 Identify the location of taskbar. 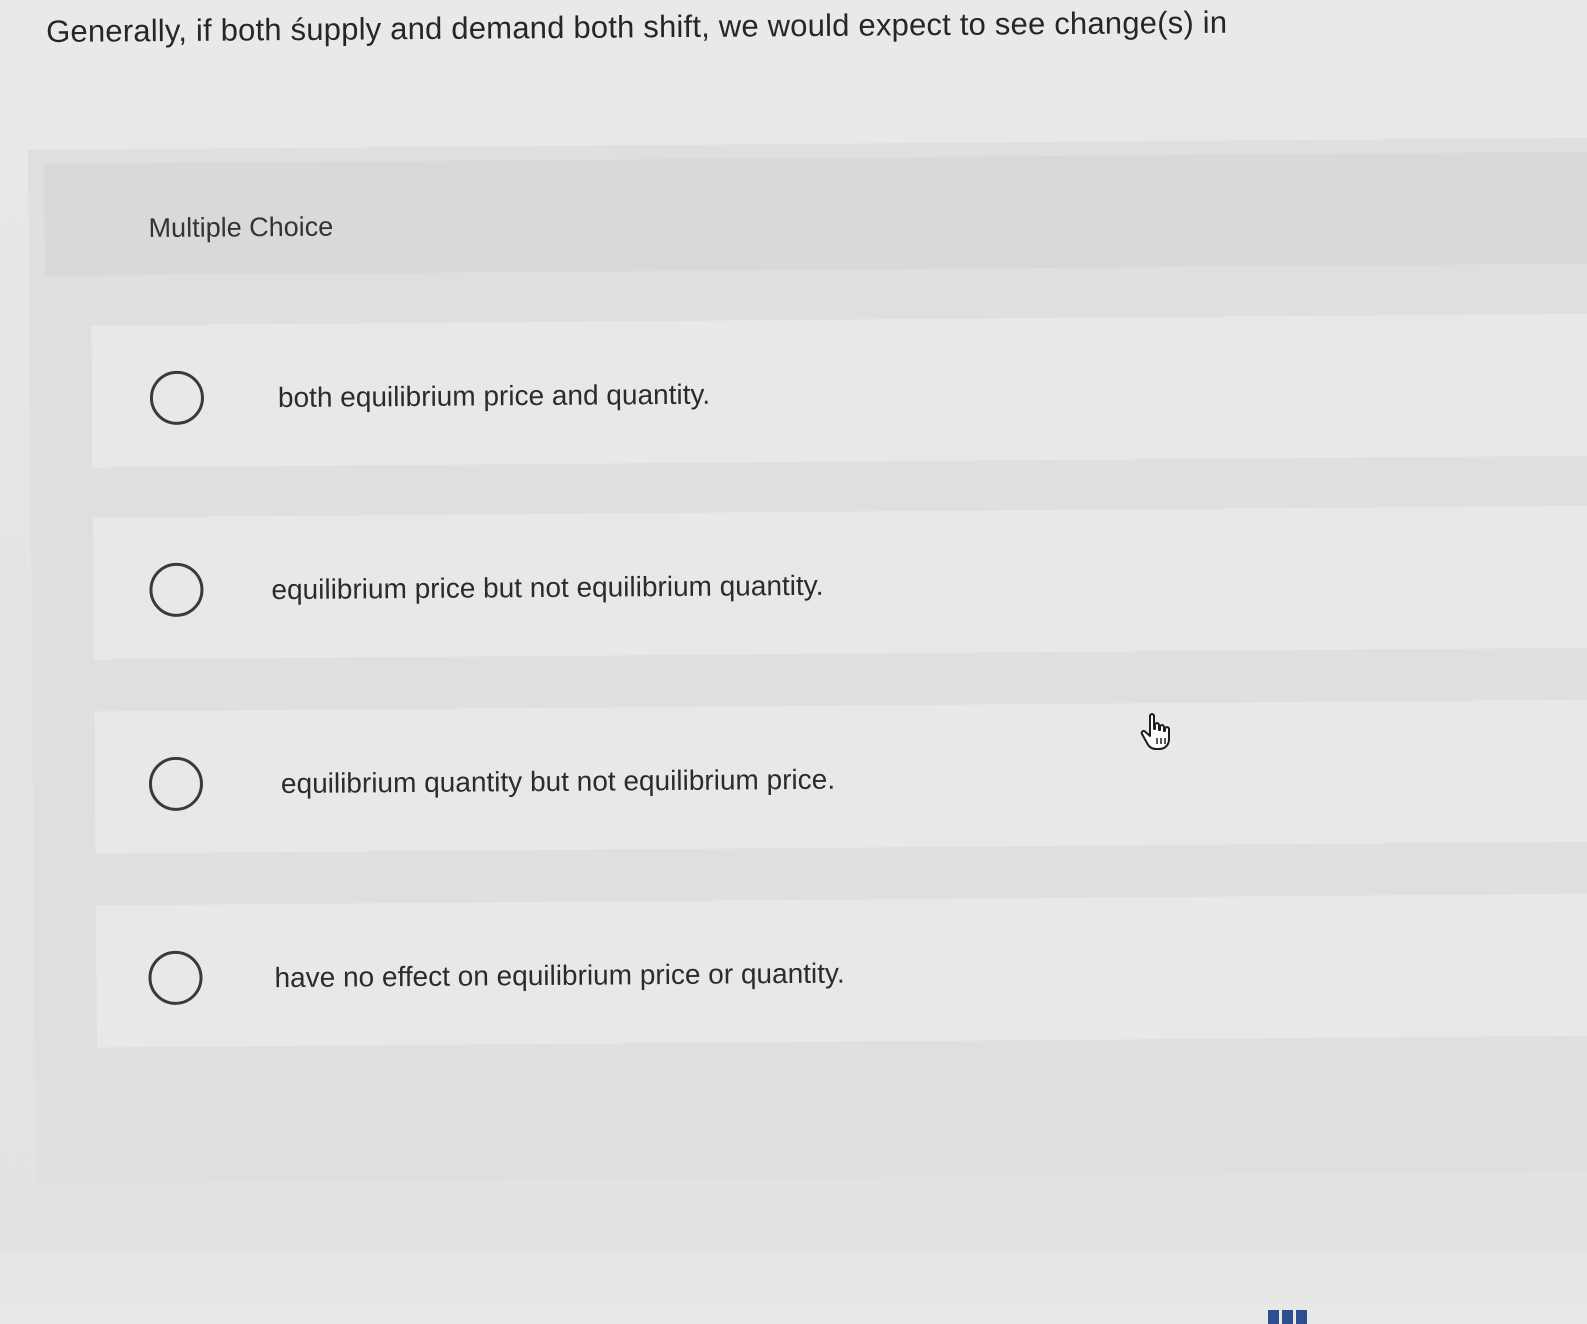
(793, 1287).